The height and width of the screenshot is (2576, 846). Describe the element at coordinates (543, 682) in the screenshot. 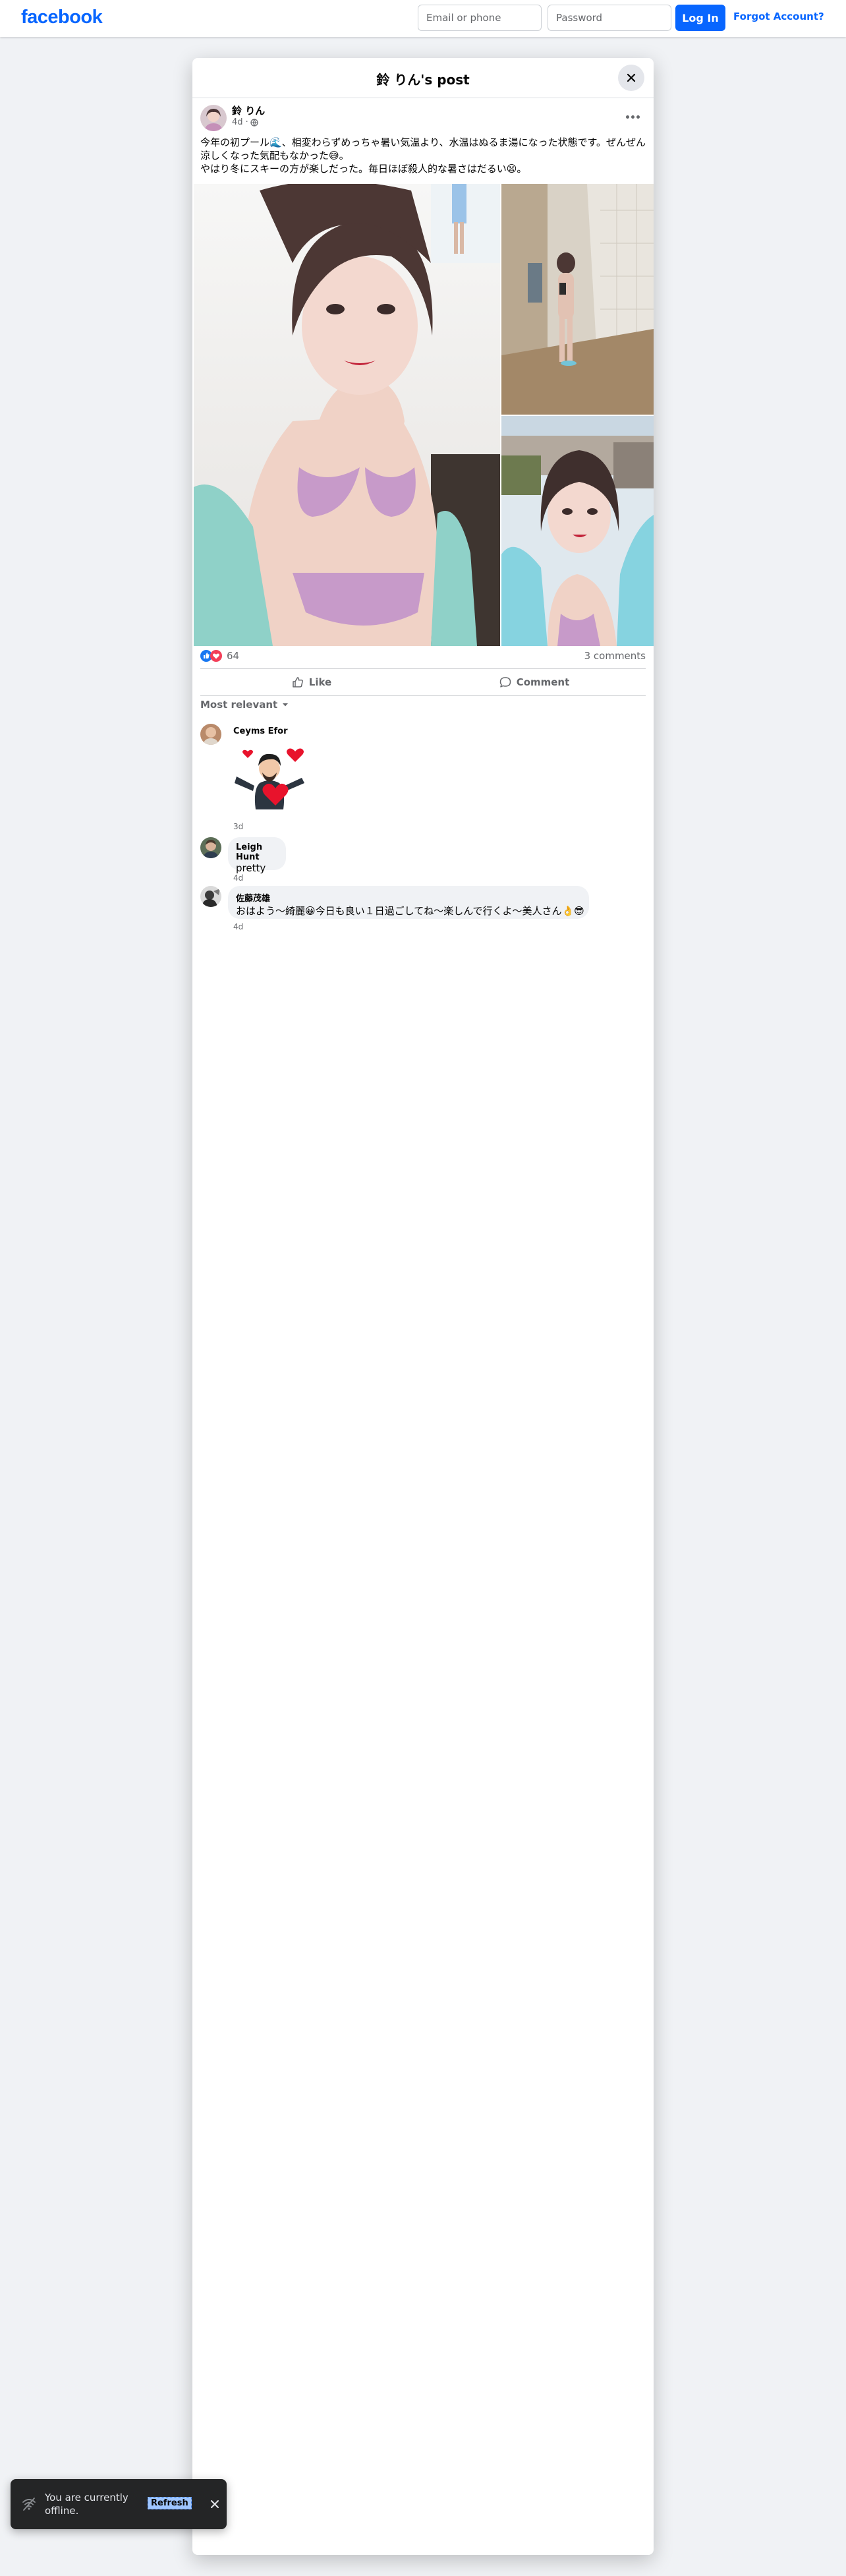

I see `comment-label: Comment` at that location.